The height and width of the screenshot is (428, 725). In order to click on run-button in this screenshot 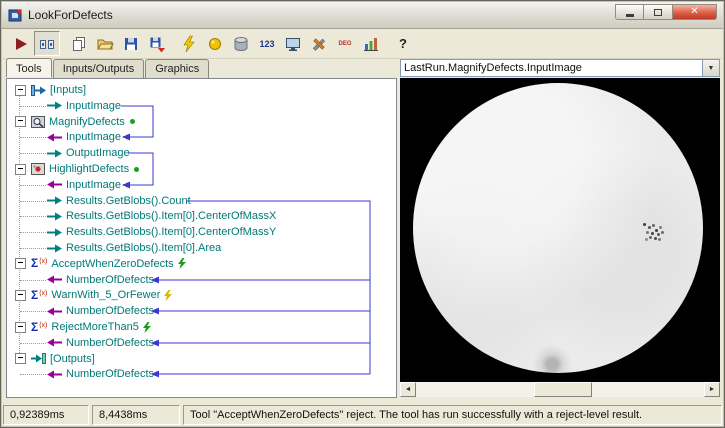, I will do `click(21, 43)`.